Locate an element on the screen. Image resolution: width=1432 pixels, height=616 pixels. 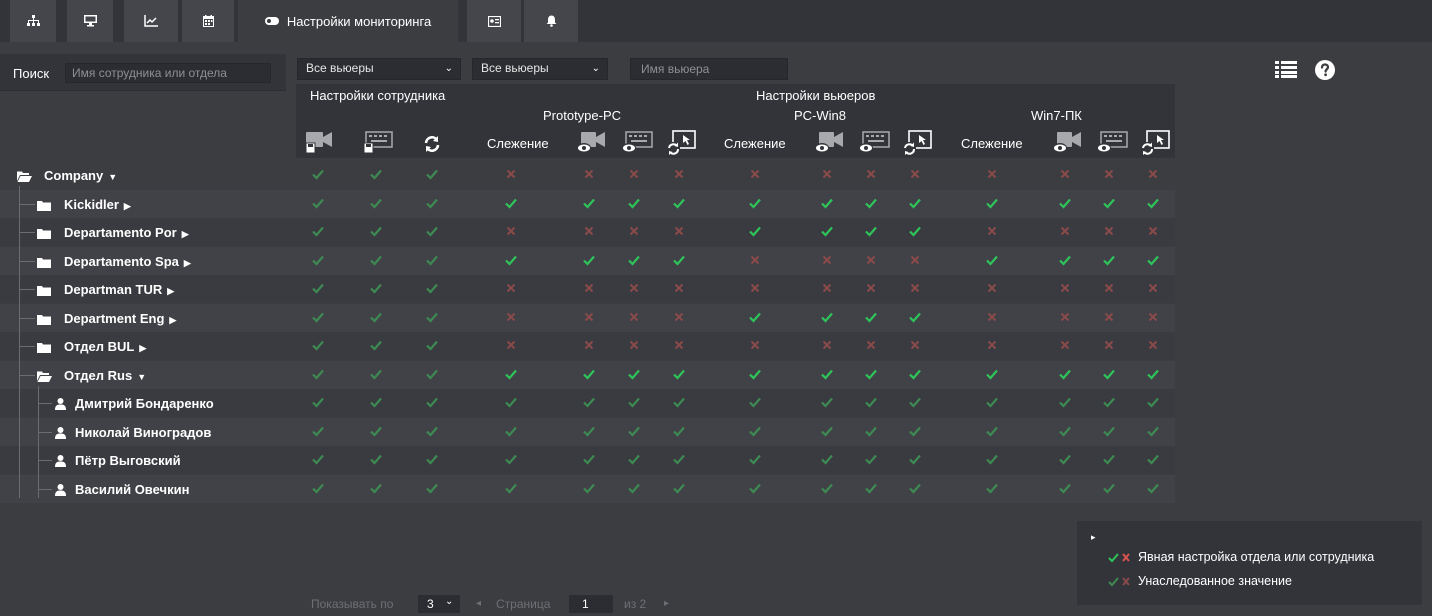
help-icon is located at coordinates (1325, 70).